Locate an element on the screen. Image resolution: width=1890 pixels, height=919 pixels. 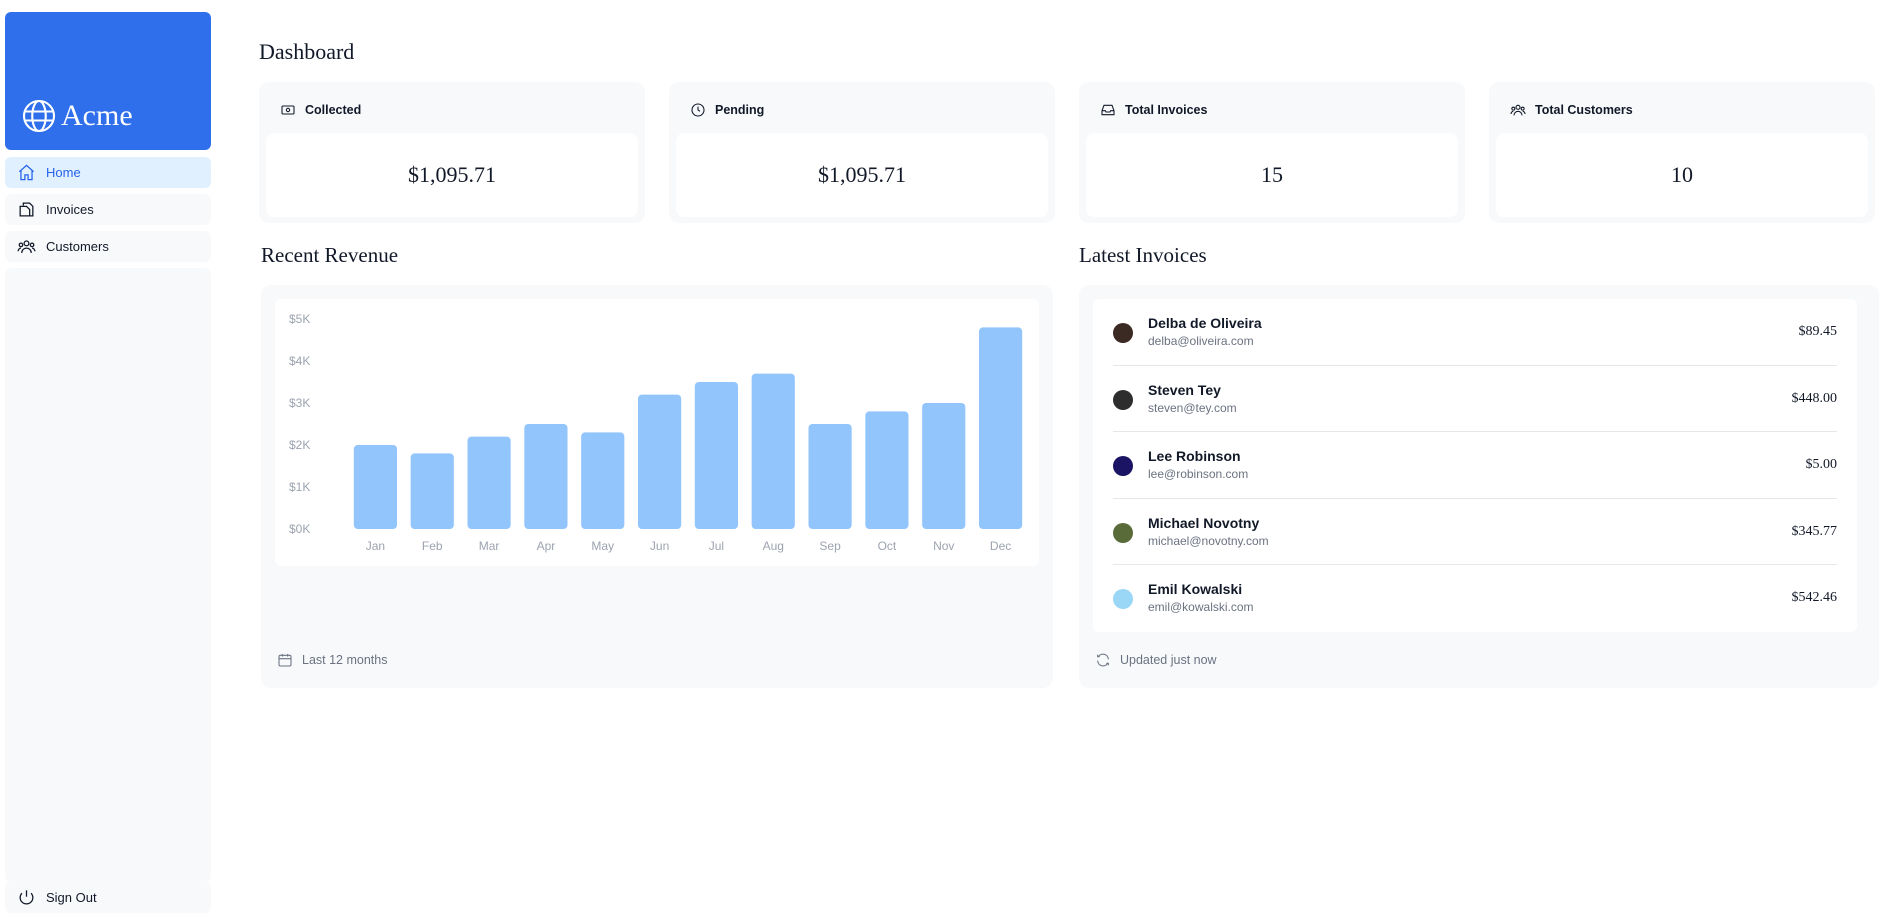
list-item: Lee Robinson lee@robinson.com $5.00 is located at coordinates (1475, 465).